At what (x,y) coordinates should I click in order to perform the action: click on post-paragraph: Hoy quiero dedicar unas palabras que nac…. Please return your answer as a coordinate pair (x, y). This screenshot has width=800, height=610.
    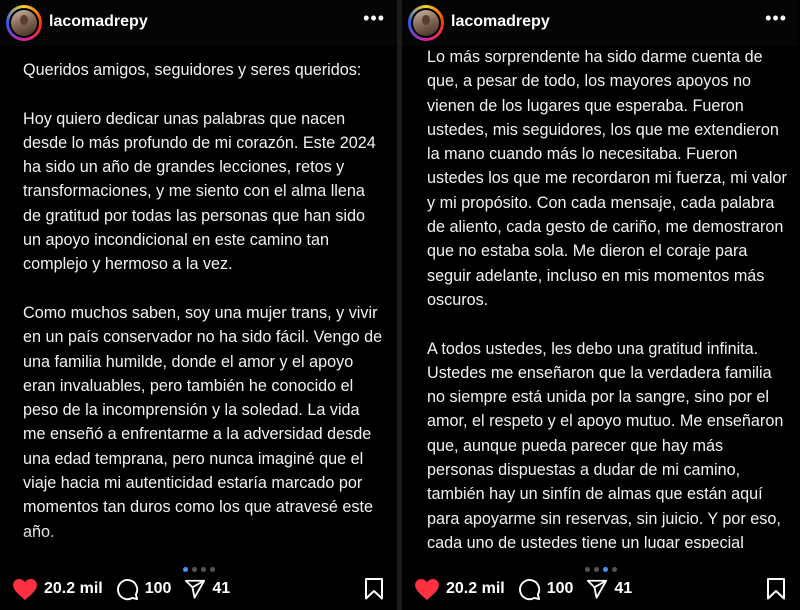
    Looking at the image, I should click on (199, 191).